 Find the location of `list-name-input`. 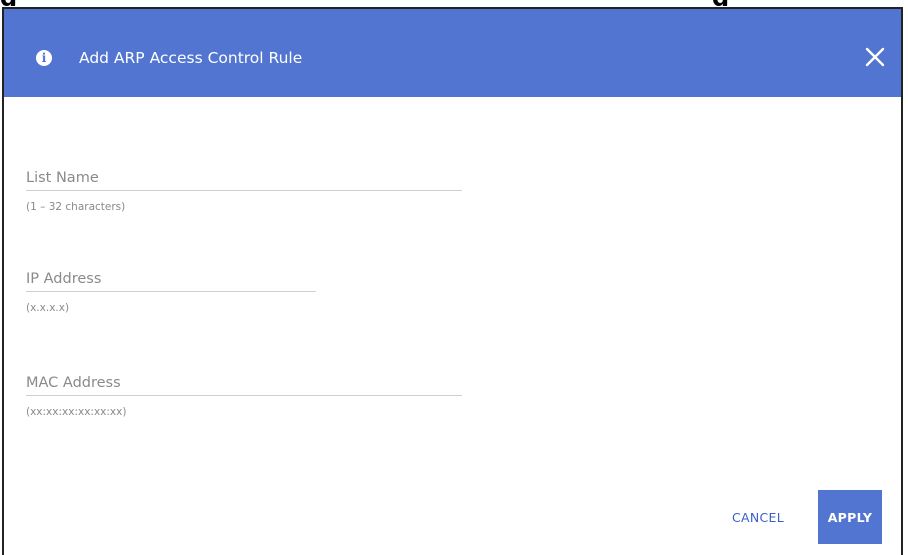

list-name-input is located at coordinates (244, 178).